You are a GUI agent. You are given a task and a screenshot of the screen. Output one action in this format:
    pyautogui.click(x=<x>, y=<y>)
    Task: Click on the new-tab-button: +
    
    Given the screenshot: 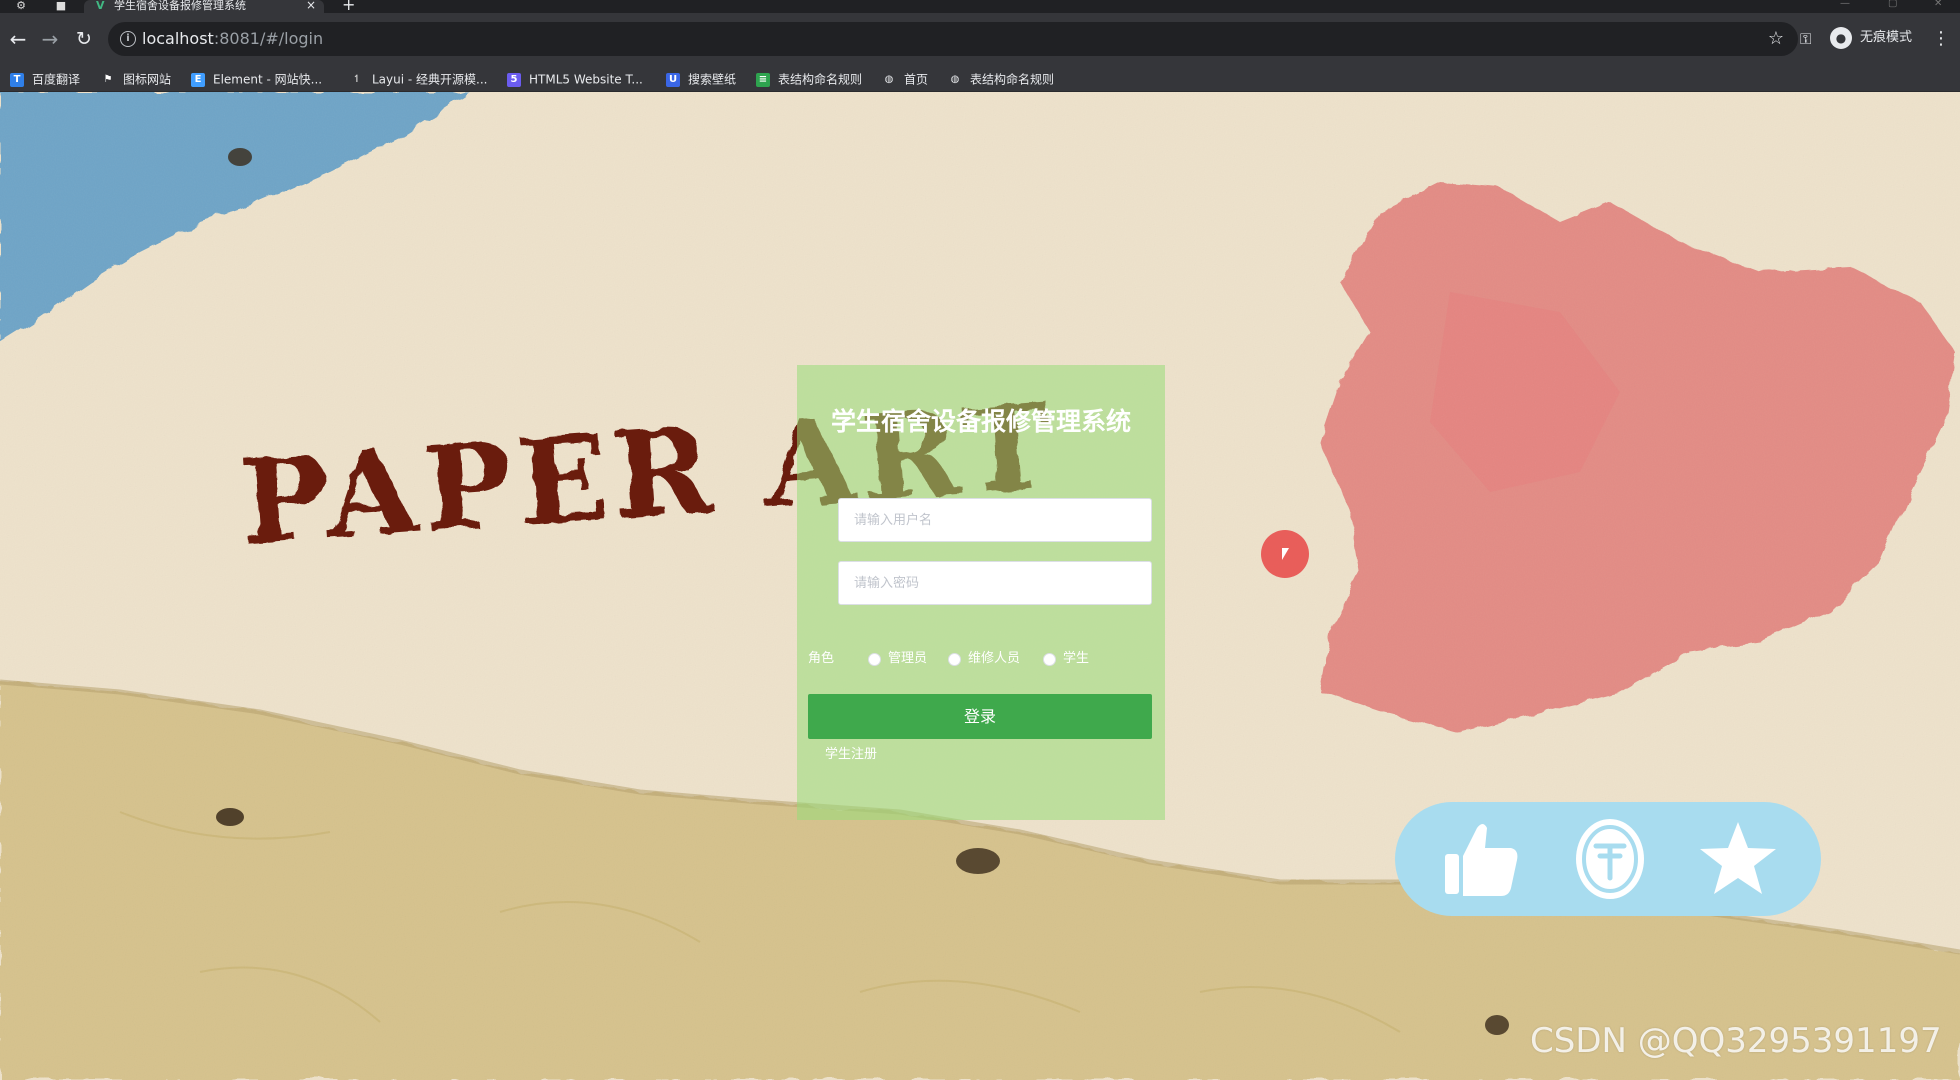 What is the action you would take?
    pyautogui.click(x=348, y=6)
    